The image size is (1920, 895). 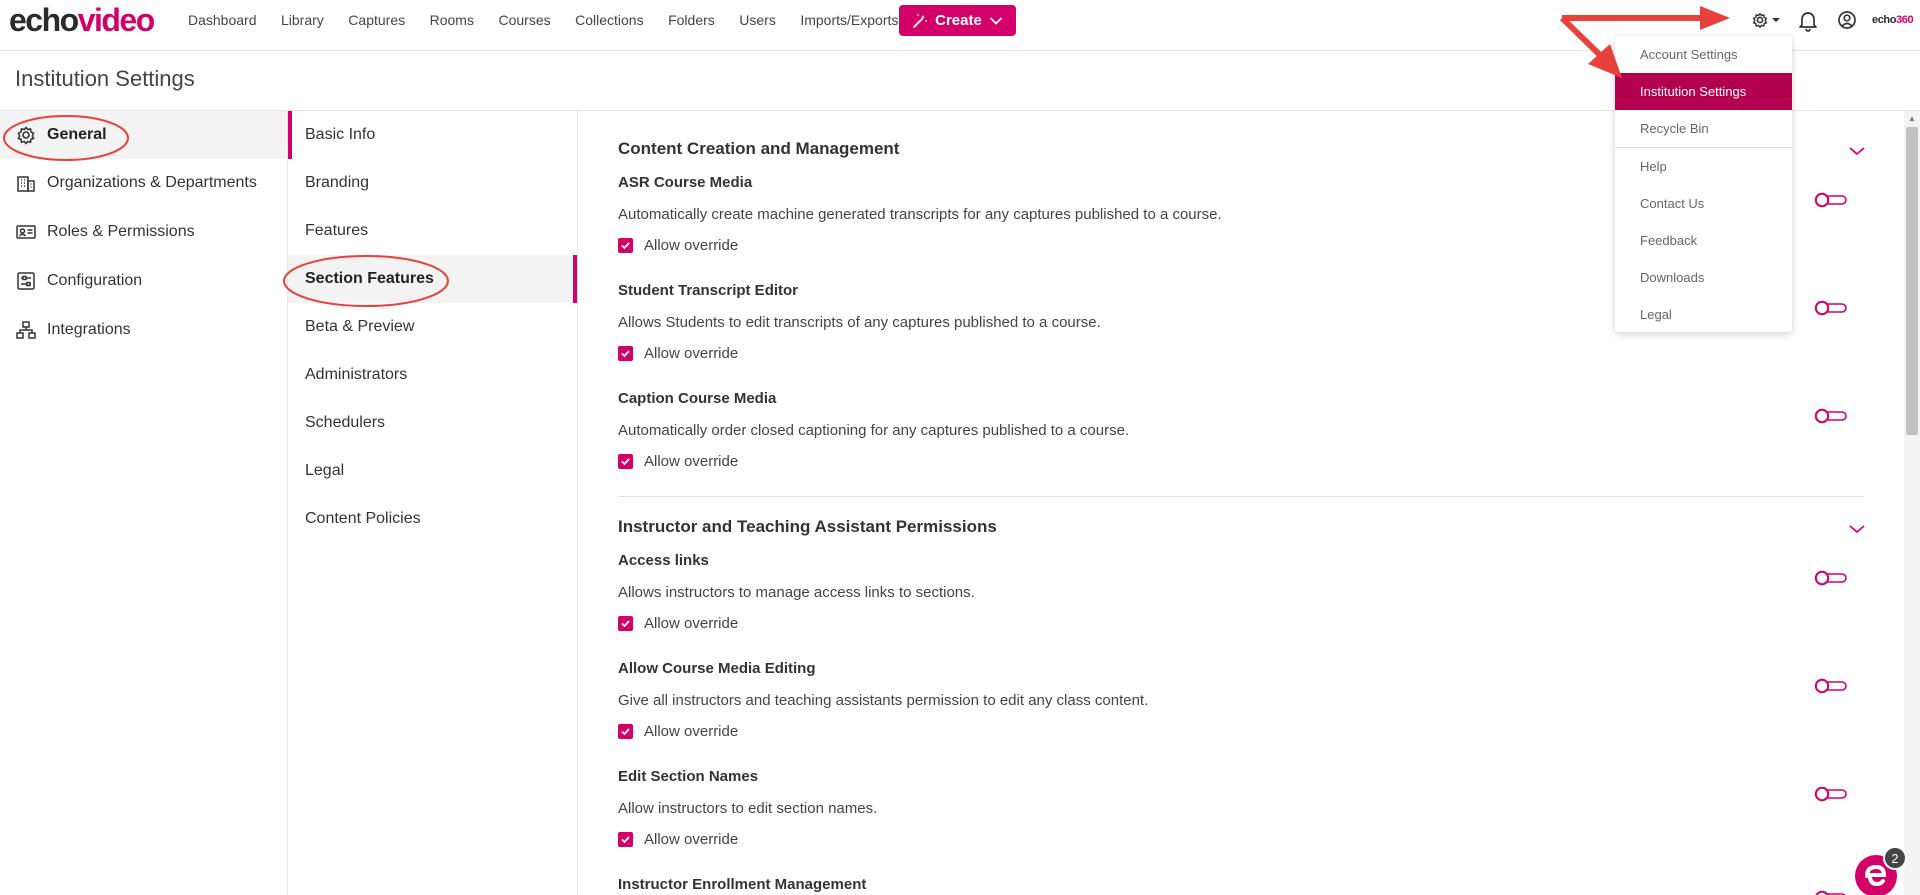 I want to click on menu-item-institution-settings: Institution Settings, so click(x=1703, y=91).